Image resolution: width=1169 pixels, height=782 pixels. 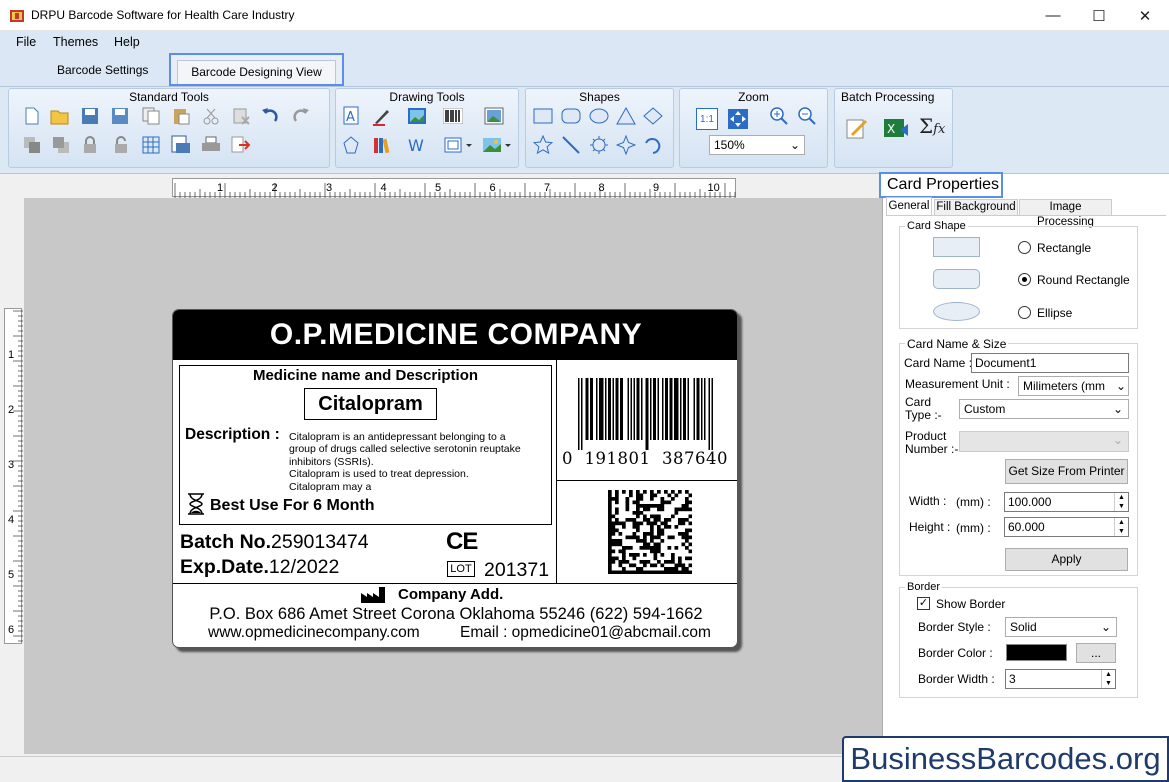 What do you see at coordinates (543, 116) in the screenshot?
I see `rectangle-shape-icon` at bounding box center [543, 116].